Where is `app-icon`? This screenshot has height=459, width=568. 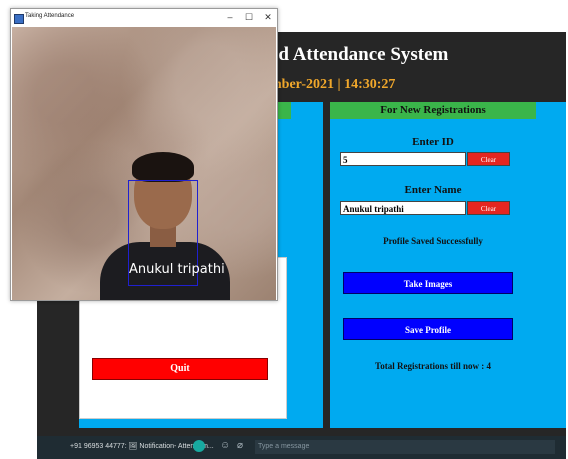
app-icon is located at coordinates (19, 19).